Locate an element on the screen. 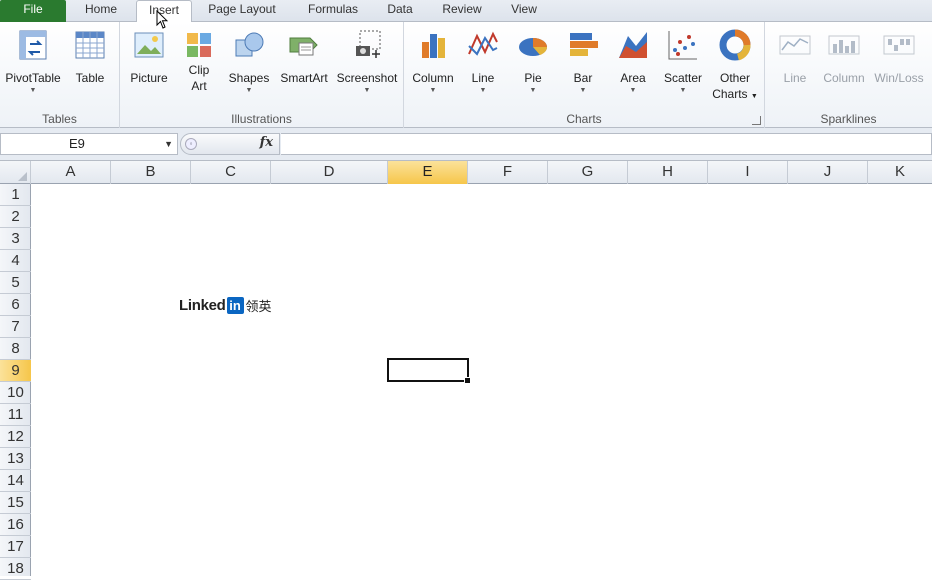 Image resolution: width=932 pixels, height=580 pixels. column-chart-icon is located at coordinates (433, 46).